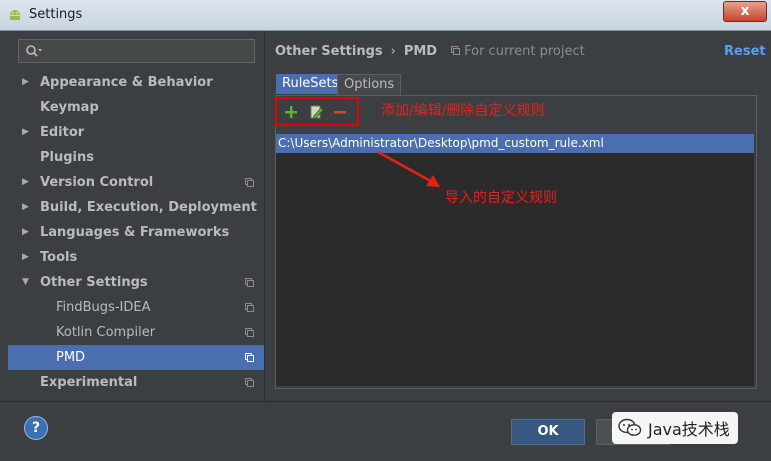 The width and height of the screenshot is (771, 461). I want to click on wechat-icon, so click(630, 427).